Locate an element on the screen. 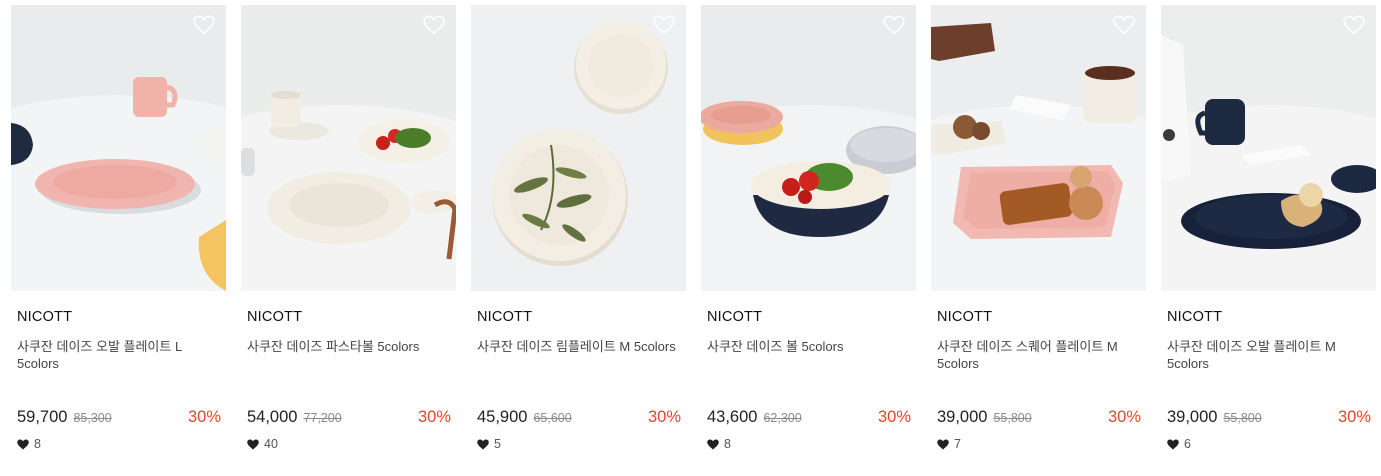 Image resolution: width=1381 pixels, height=476 pixels. price-row: 54,000 77,200 30% is located at coordinates (349, 419).